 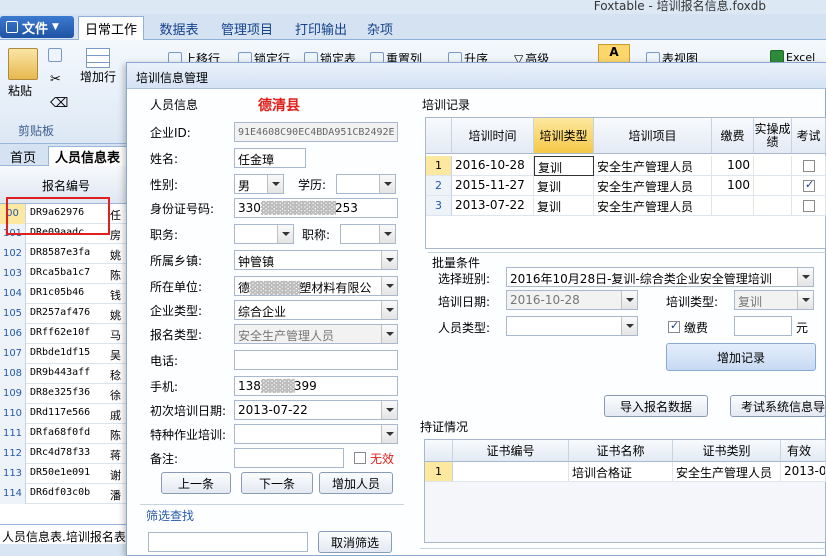 I want to click on row-number: 108, so click(x=13, y=374).